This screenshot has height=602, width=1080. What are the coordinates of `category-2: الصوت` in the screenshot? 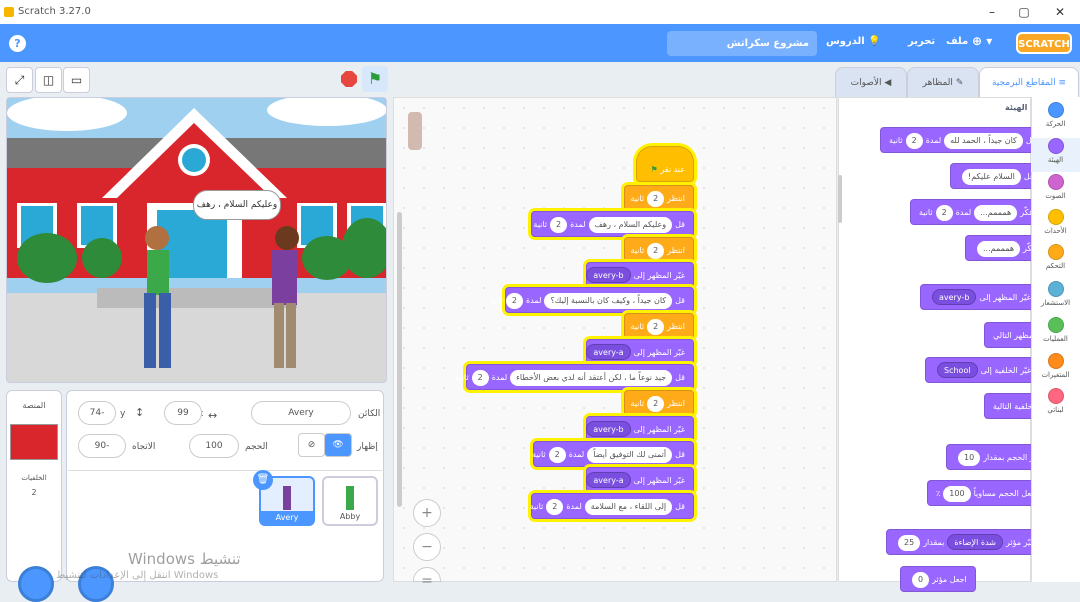 It's located at (1055, 187).